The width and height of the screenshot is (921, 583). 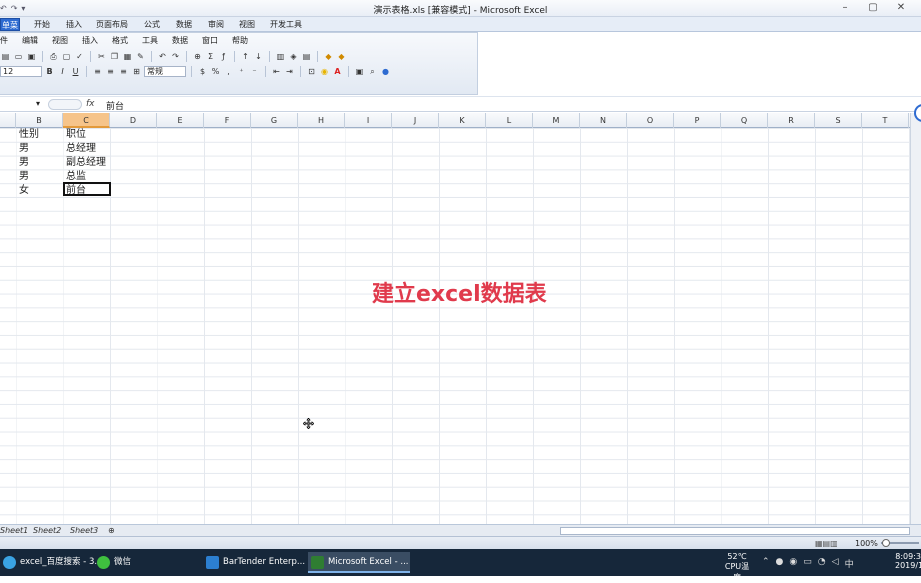 I want to click on cell-b5: 女, so click(x=24, y=190).